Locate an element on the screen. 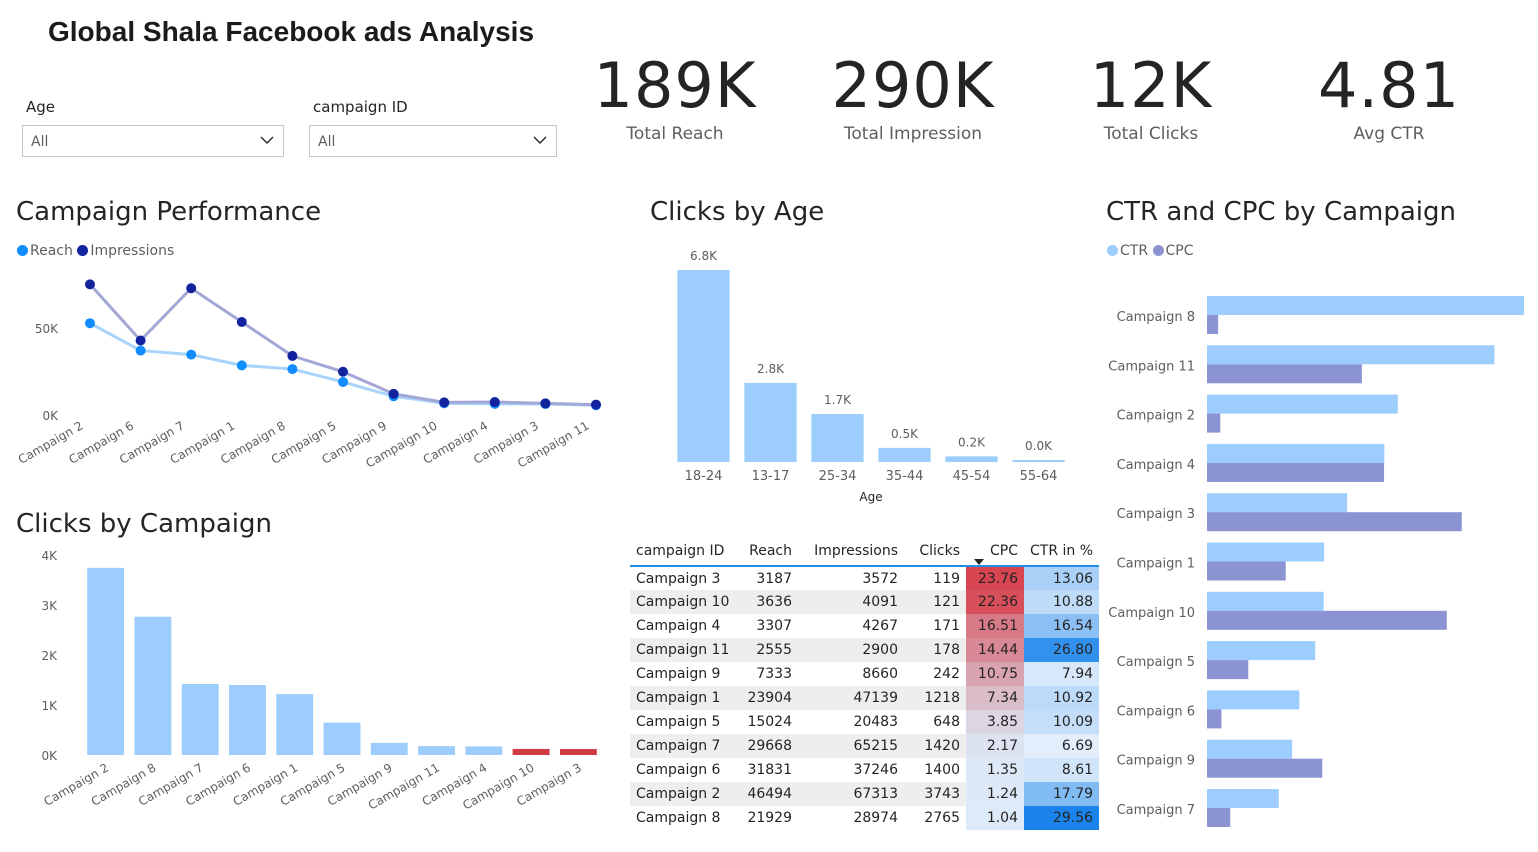 This screenshot has height=852, width=1538. table-cell: 121 is located at coordinates (935, 602).